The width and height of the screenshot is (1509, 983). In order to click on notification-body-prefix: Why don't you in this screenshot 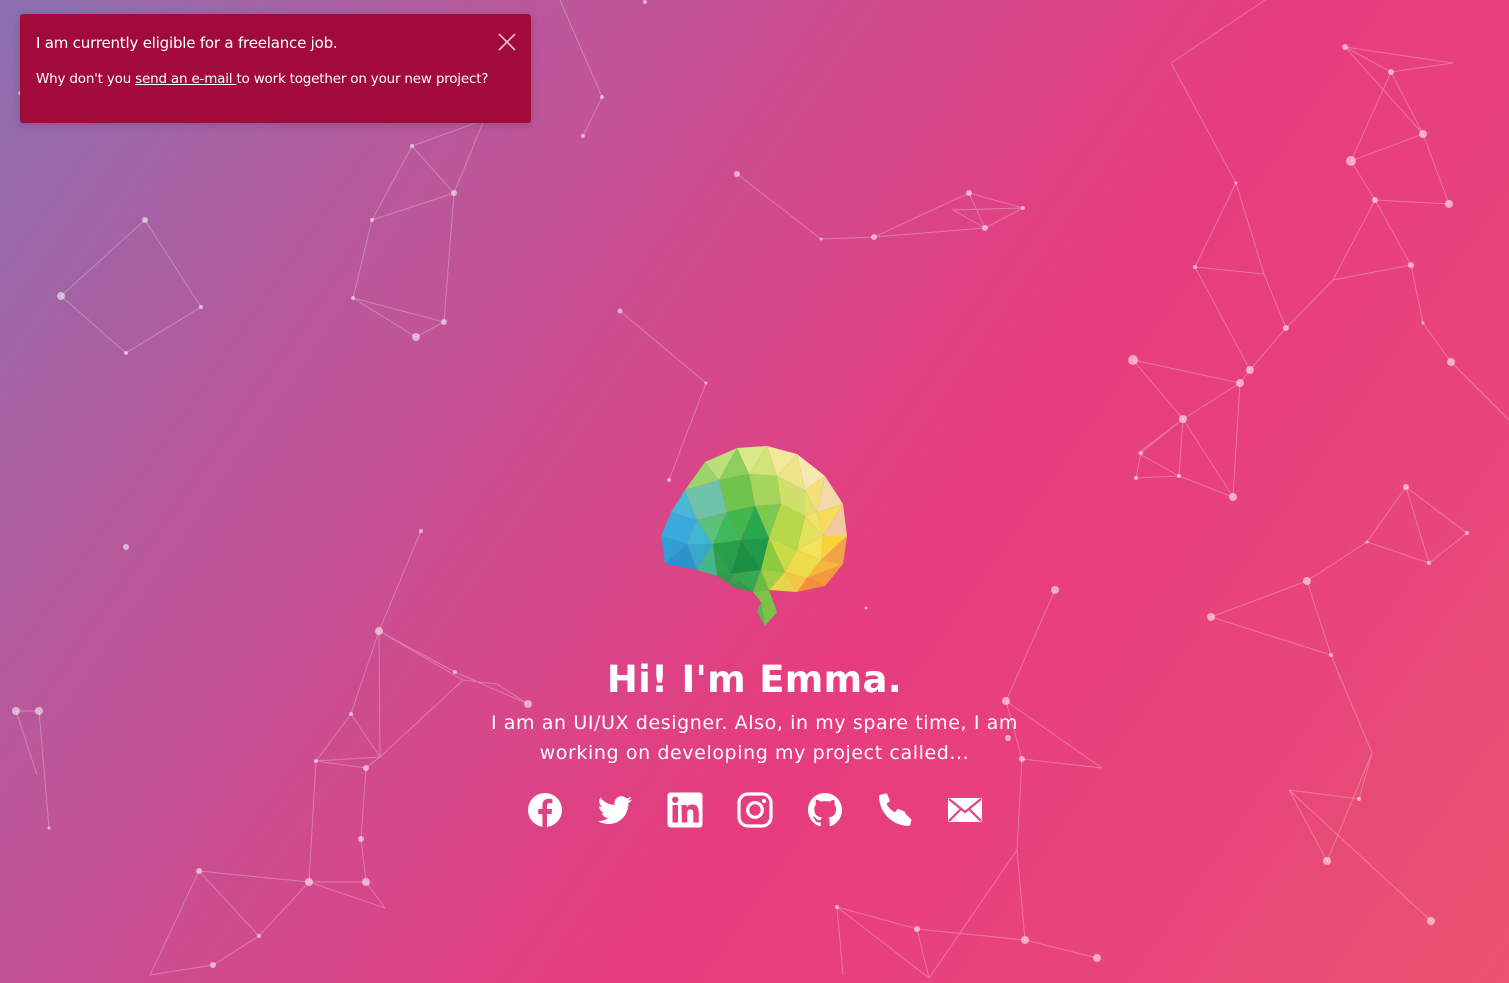, I will do `click(86, 79)`.